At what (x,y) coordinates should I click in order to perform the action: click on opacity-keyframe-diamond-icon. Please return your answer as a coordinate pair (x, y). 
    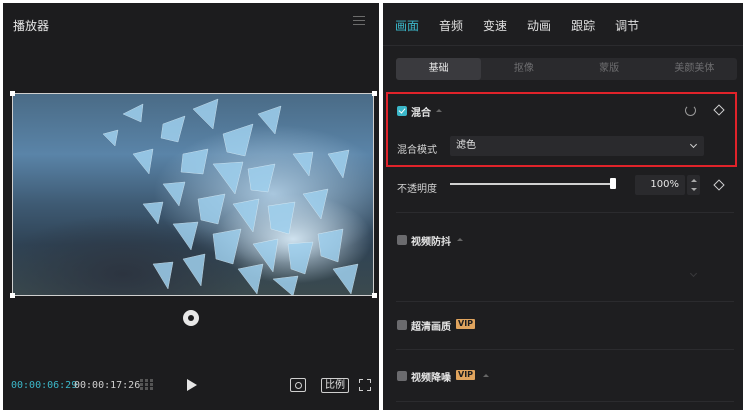
    Looking at the image, I should click on (719, 185).